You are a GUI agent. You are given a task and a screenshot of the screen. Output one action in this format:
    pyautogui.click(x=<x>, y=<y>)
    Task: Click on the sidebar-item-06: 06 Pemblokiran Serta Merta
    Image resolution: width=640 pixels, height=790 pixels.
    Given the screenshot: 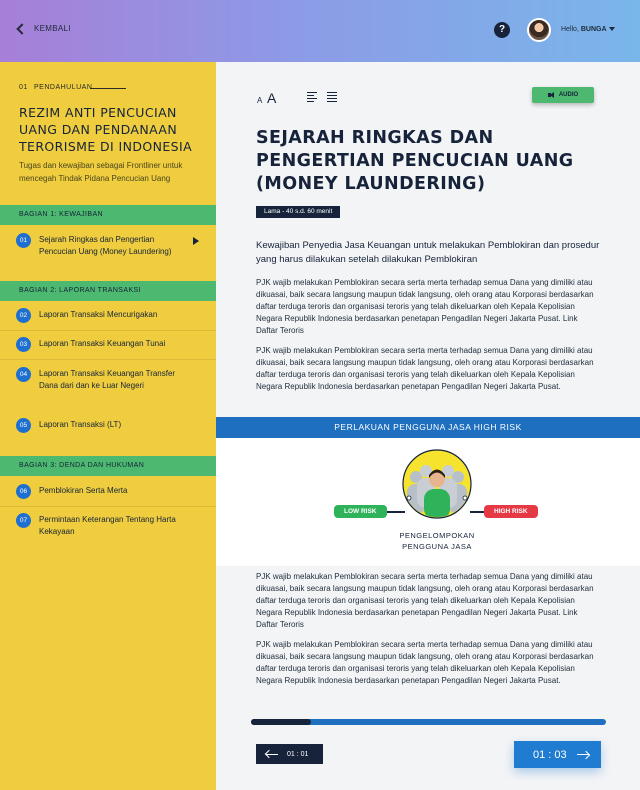 What is the action you would take?
    pyautogui.click(x=108, y=495)
    